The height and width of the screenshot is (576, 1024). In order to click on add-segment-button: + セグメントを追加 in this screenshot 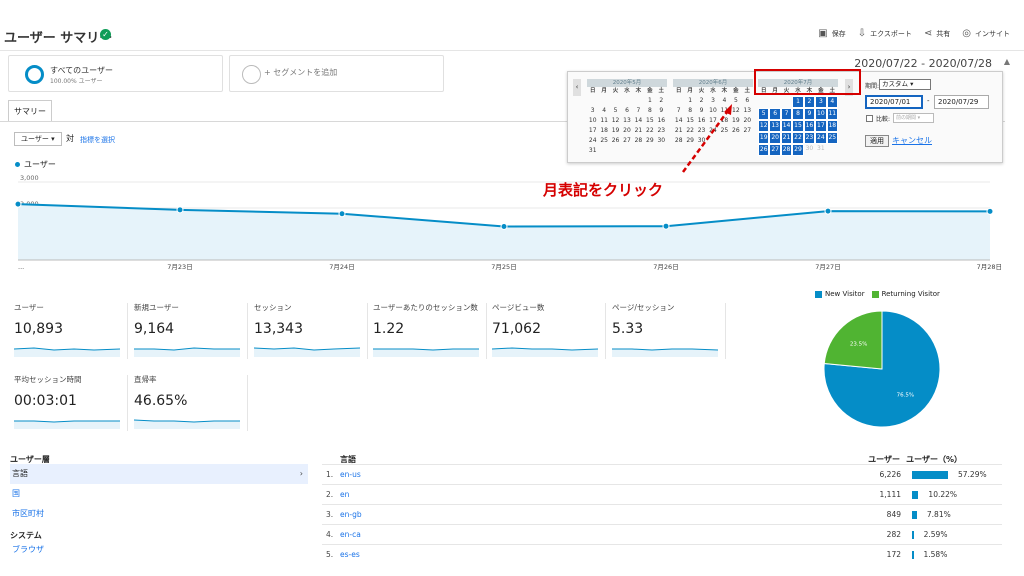, I will do `click(336, 73)`.